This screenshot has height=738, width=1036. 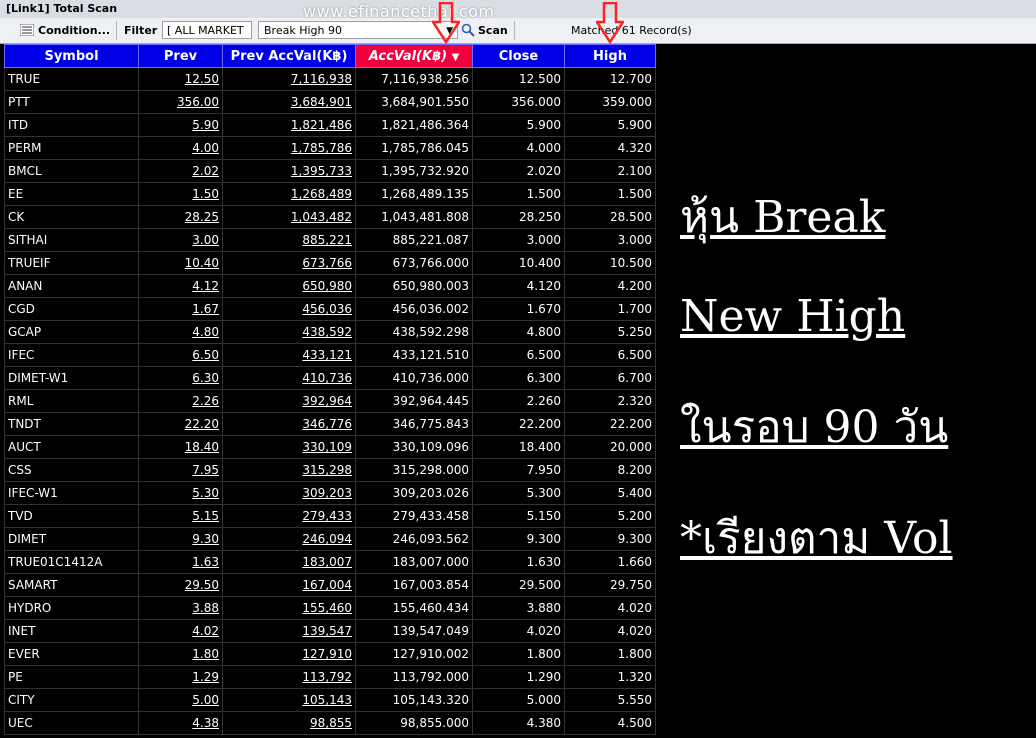 What do you see at coordinates (289, 677) in the screenshot?
I see `cell-prev-accval: 113,792` at bounding box center [289, 677].